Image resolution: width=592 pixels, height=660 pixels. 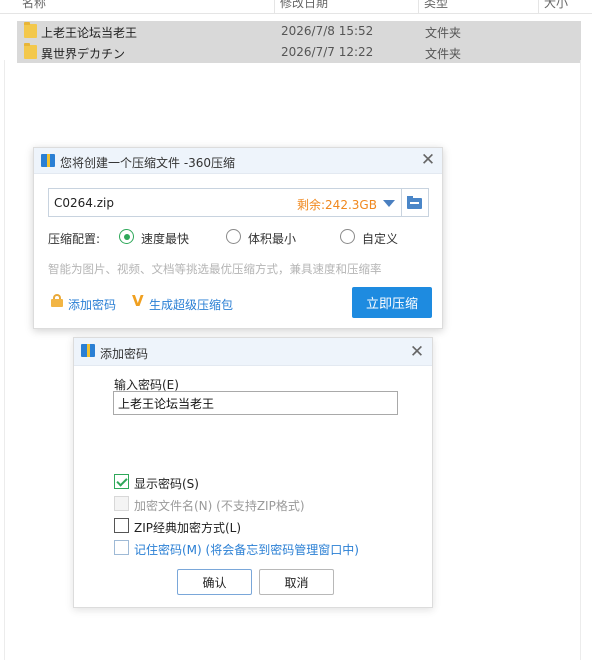 What do you see at coordinates (255, 403) in the screenshot?
I see `password-input` at bounding box center [255, 403].